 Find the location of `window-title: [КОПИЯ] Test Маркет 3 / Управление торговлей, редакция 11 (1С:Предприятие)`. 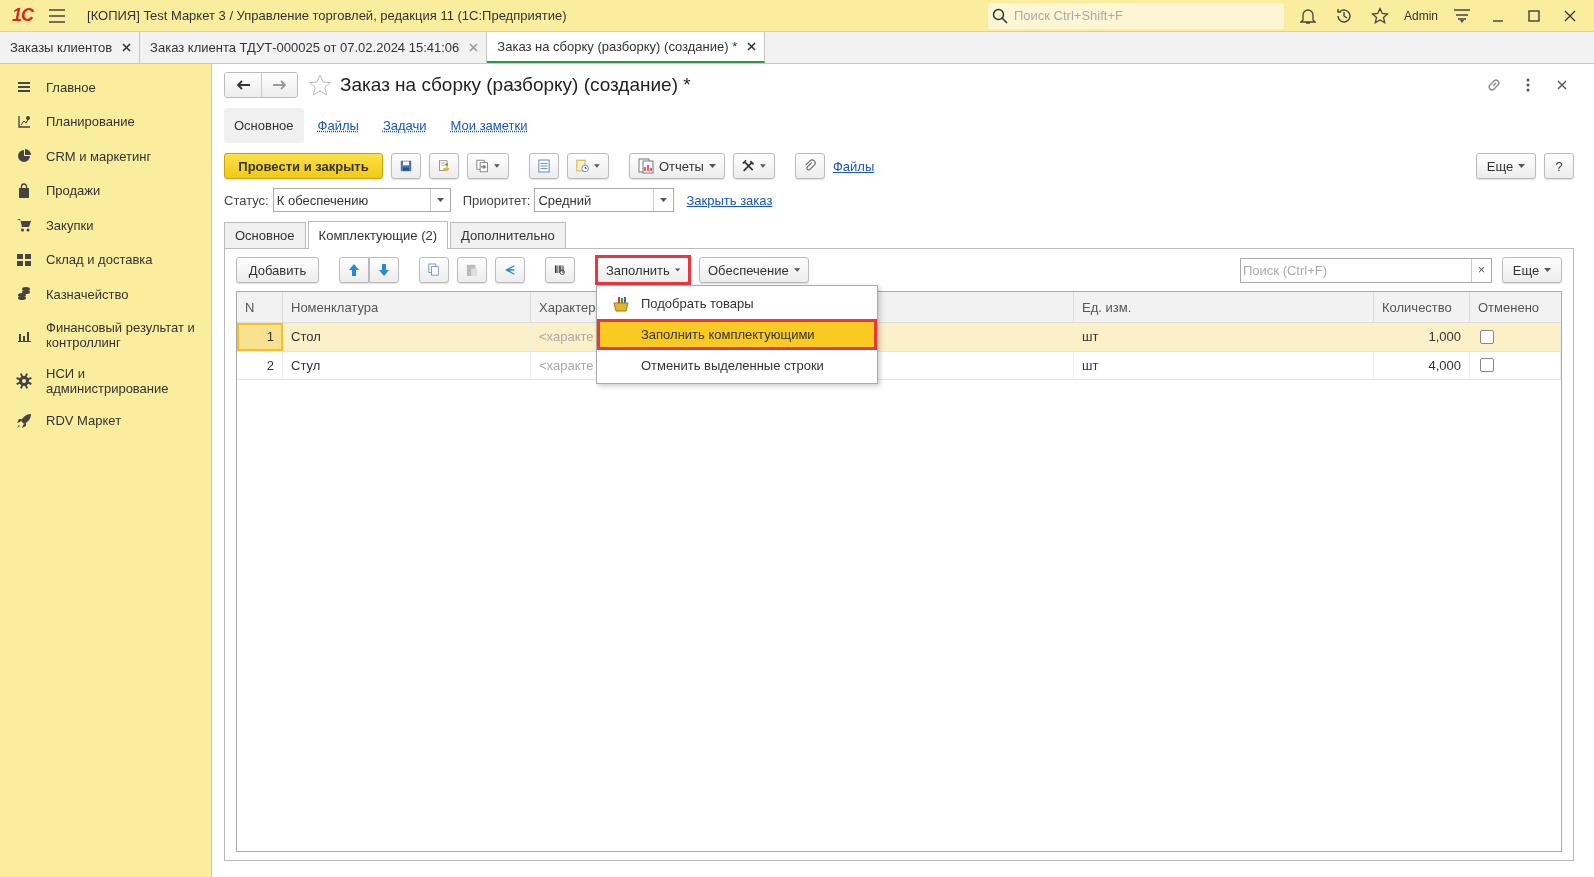

window-title: [КОПИЯ] Test Маркет 3 / Управление торговлей, редакция 11 (1С:Предприятие) is located at coordinates (327, 15).